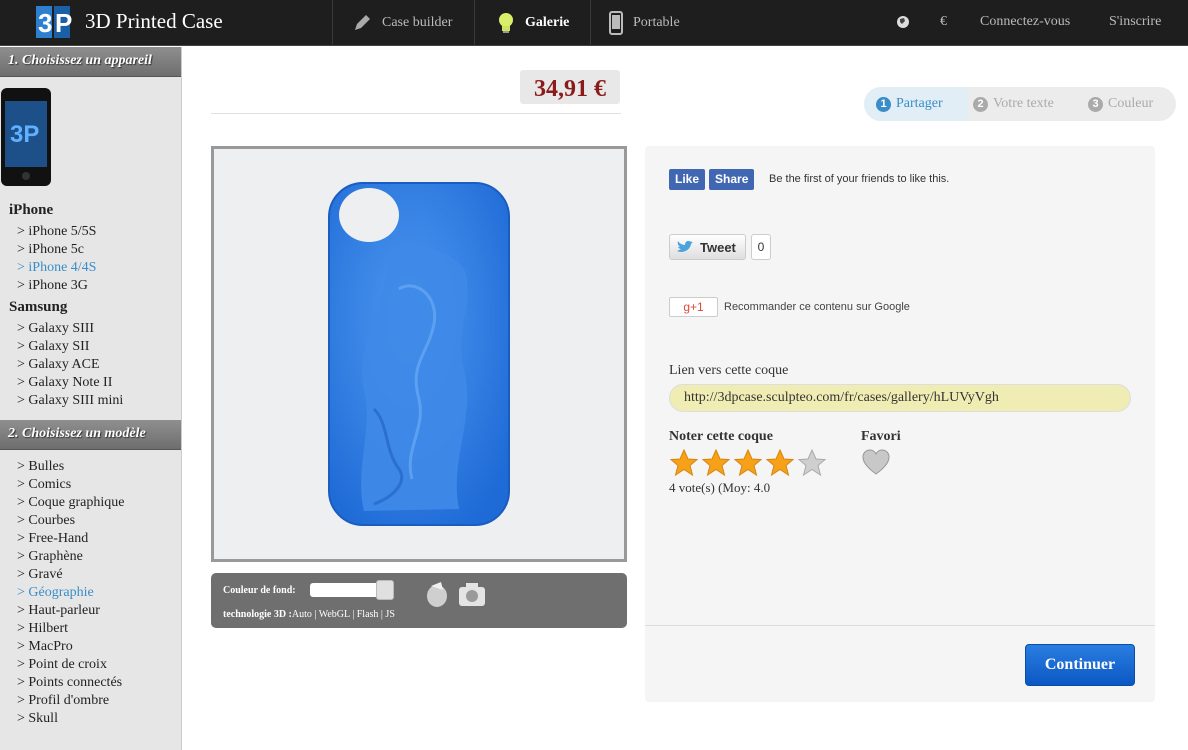 This screenshot has width=1188, height=750. What do you see at coordinates (99, 719) in the screenshot?
I see `model-item: > Skull` at bounding box center [99, 719].